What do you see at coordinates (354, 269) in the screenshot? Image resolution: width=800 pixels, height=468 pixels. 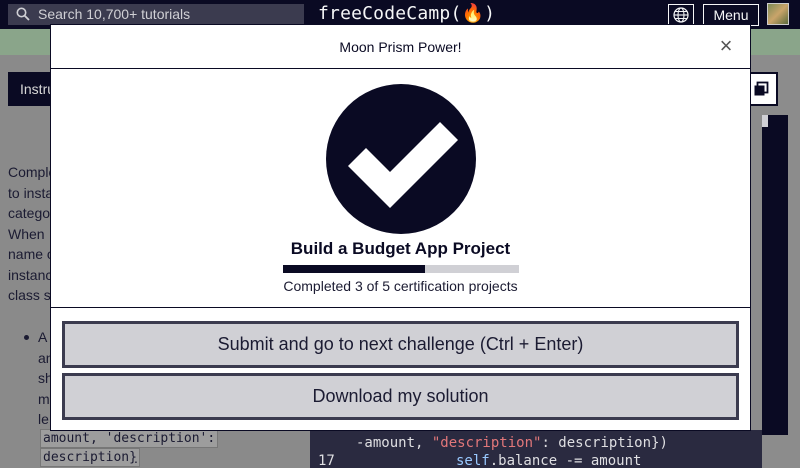 I see `progress-fill` at bounding box center [354, 269].